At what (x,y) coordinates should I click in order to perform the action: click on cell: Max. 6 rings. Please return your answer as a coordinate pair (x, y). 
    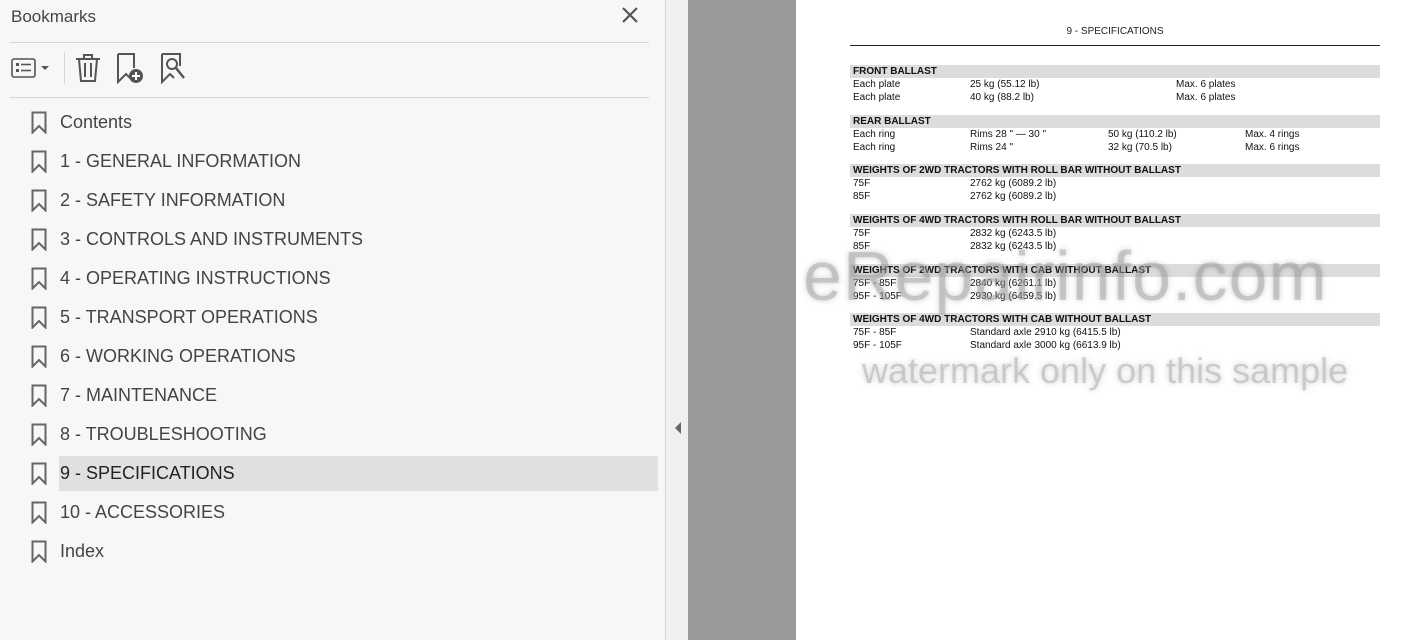
    Looking at the image, I should click on (1272, 147).